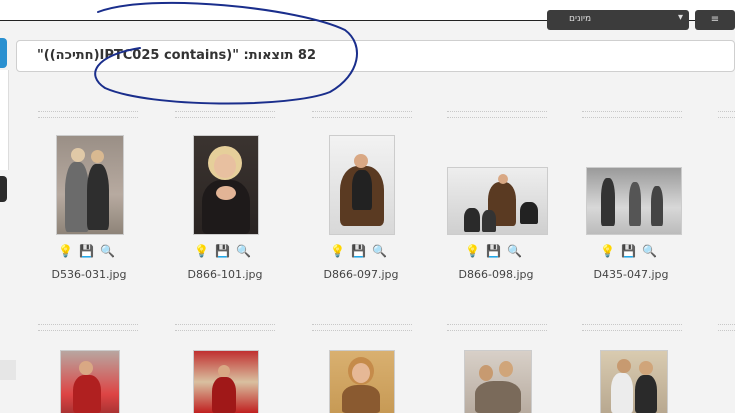  I want to click on left-panel, so click(4, 120).